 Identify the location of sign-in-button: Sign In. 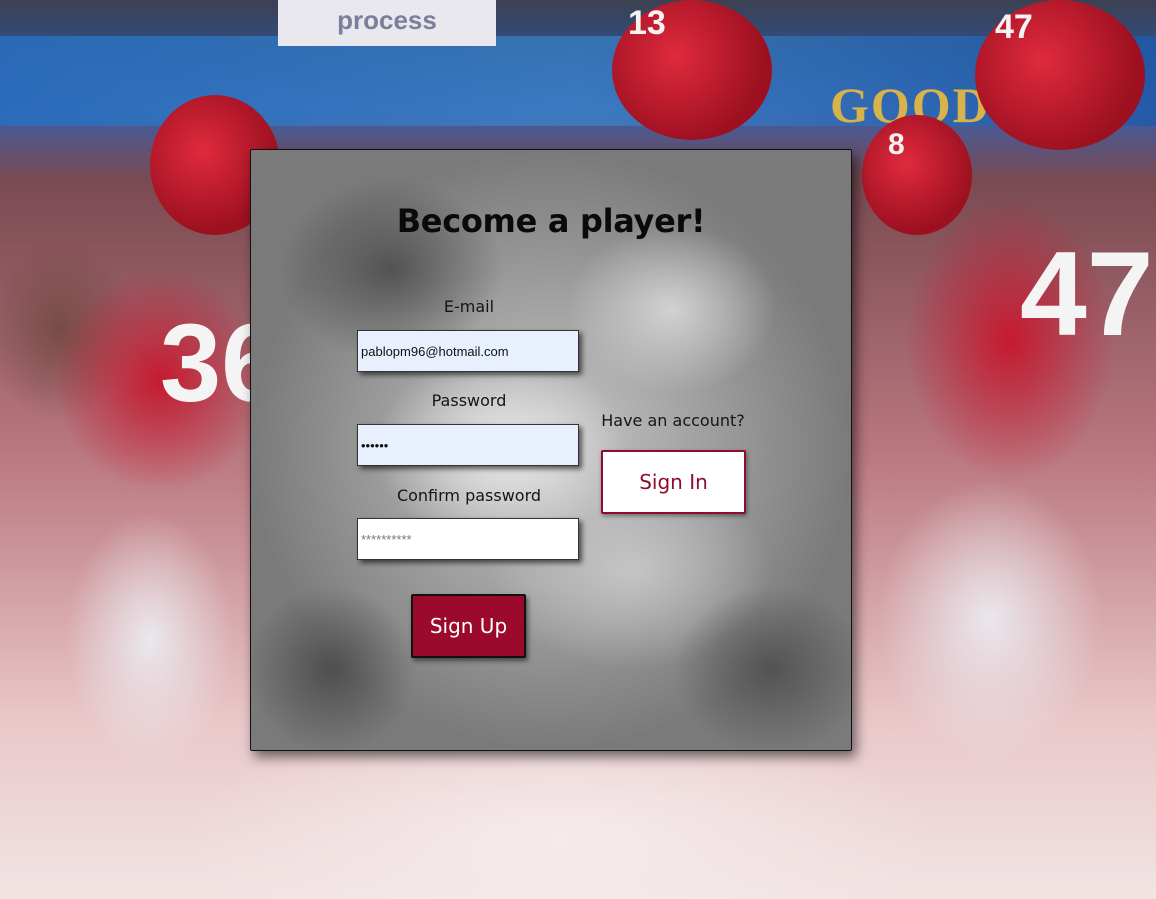
(673, 482).